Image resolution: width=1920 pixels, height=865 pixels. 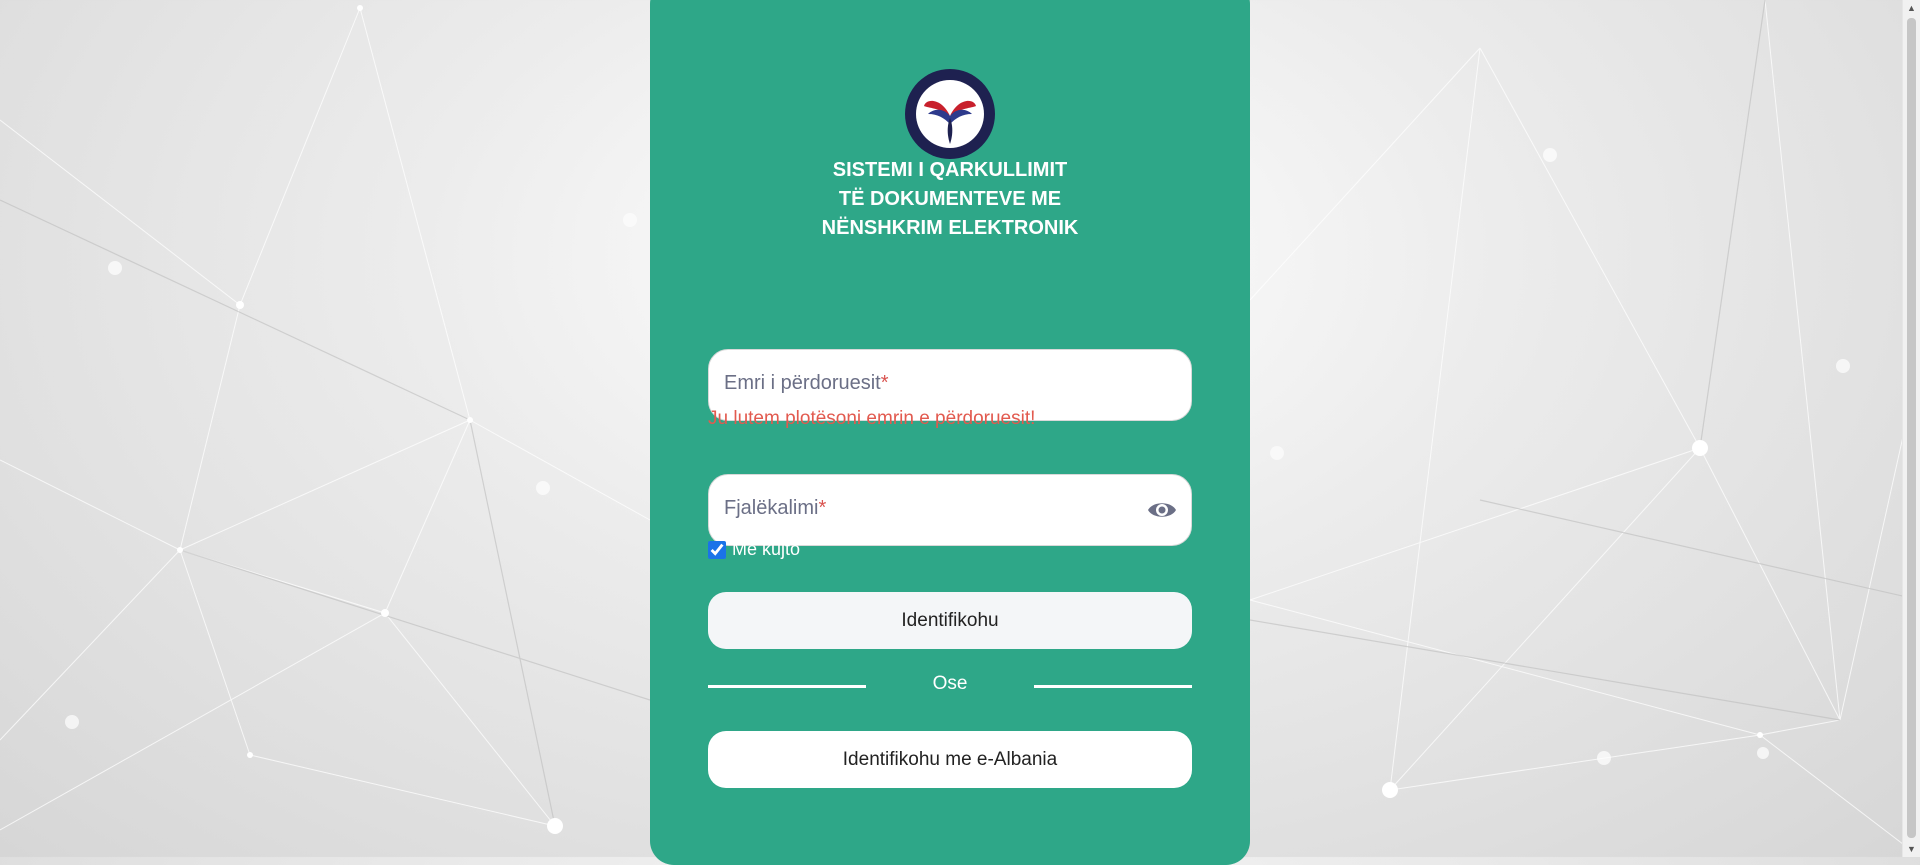 What do you see at coordinates (1911, 849) in the screenshot?
I see `scroll-down-icon: ▼` at bounding box center [1911, 849].